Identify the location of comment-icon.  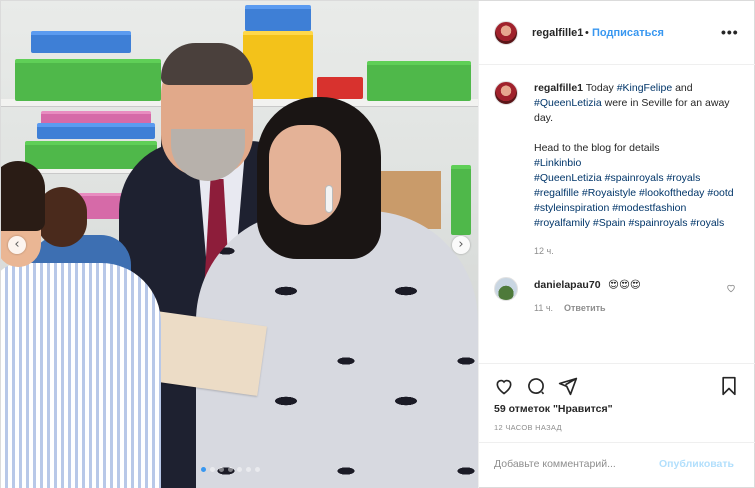
(536, 386).